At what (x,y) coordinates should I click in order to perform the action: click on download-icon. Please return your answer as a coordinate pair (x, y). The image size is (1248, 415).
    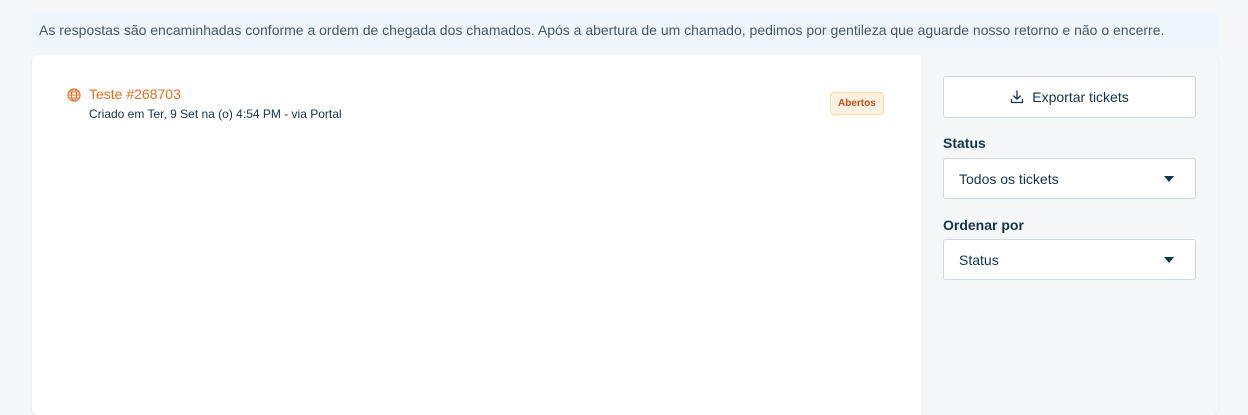
    Looking at the image, I should click on (1017, 97).